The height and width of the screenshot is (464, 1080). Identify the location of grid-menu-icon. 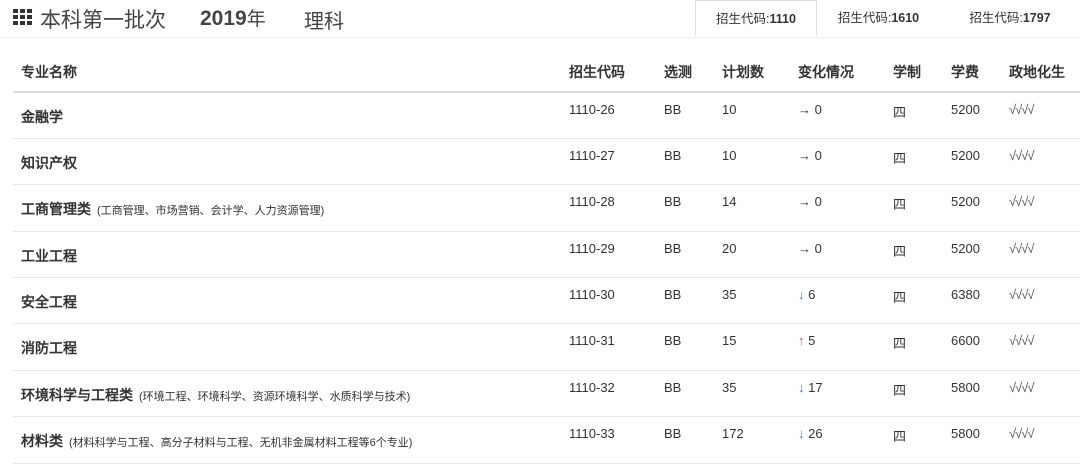
(22, 17).